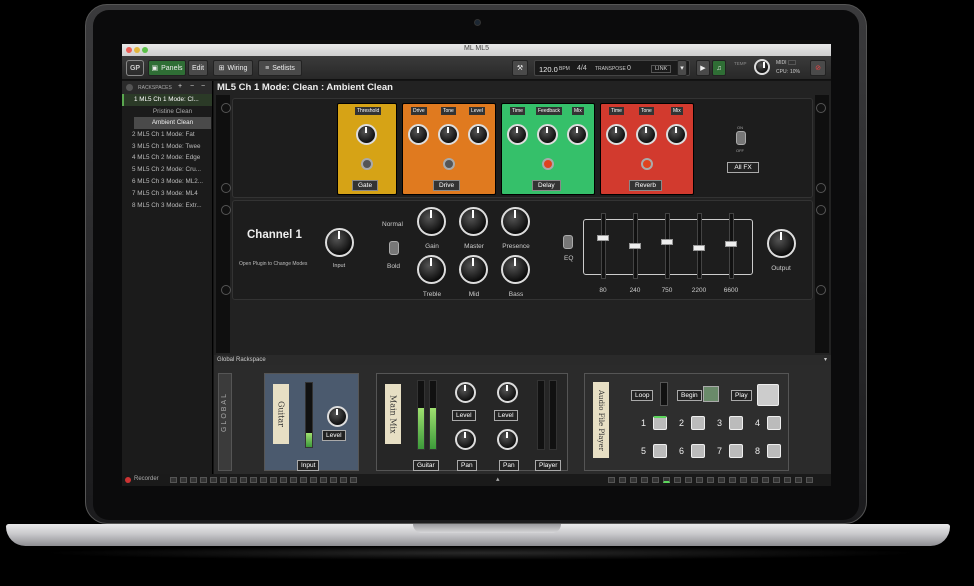  I want to click on transpose-value: 0, so click(629, 68).